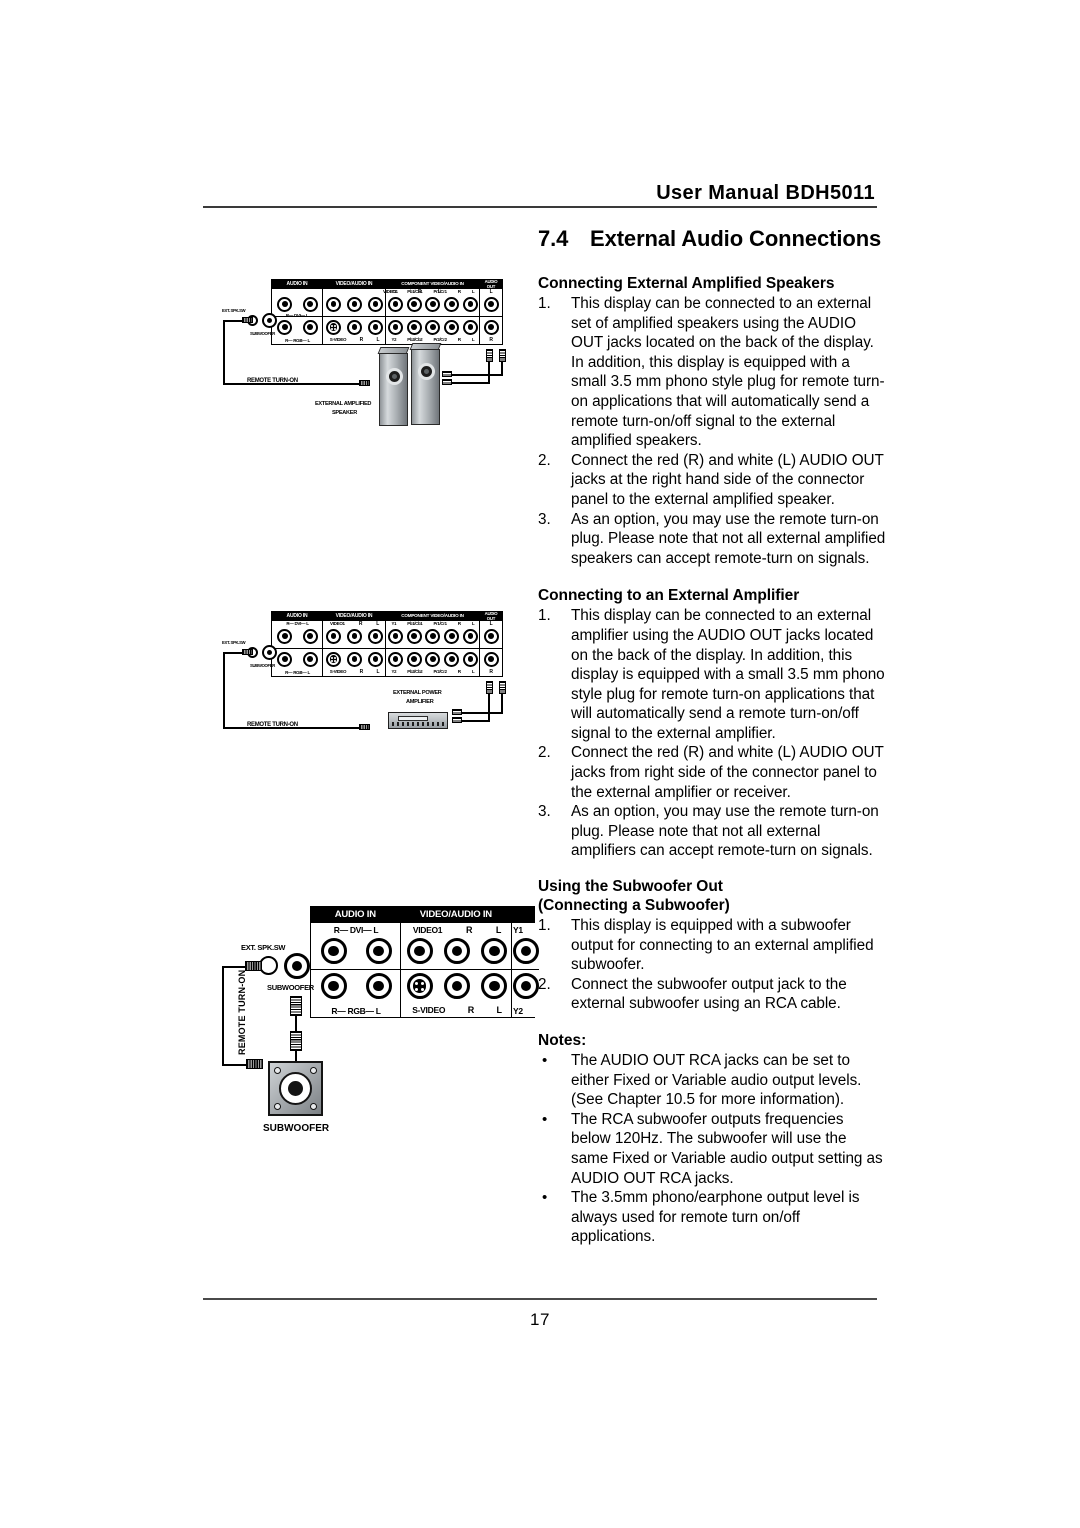 The image size is (1080, 1528). I want to click on panel-row-video-bottom, so click(354, 326).